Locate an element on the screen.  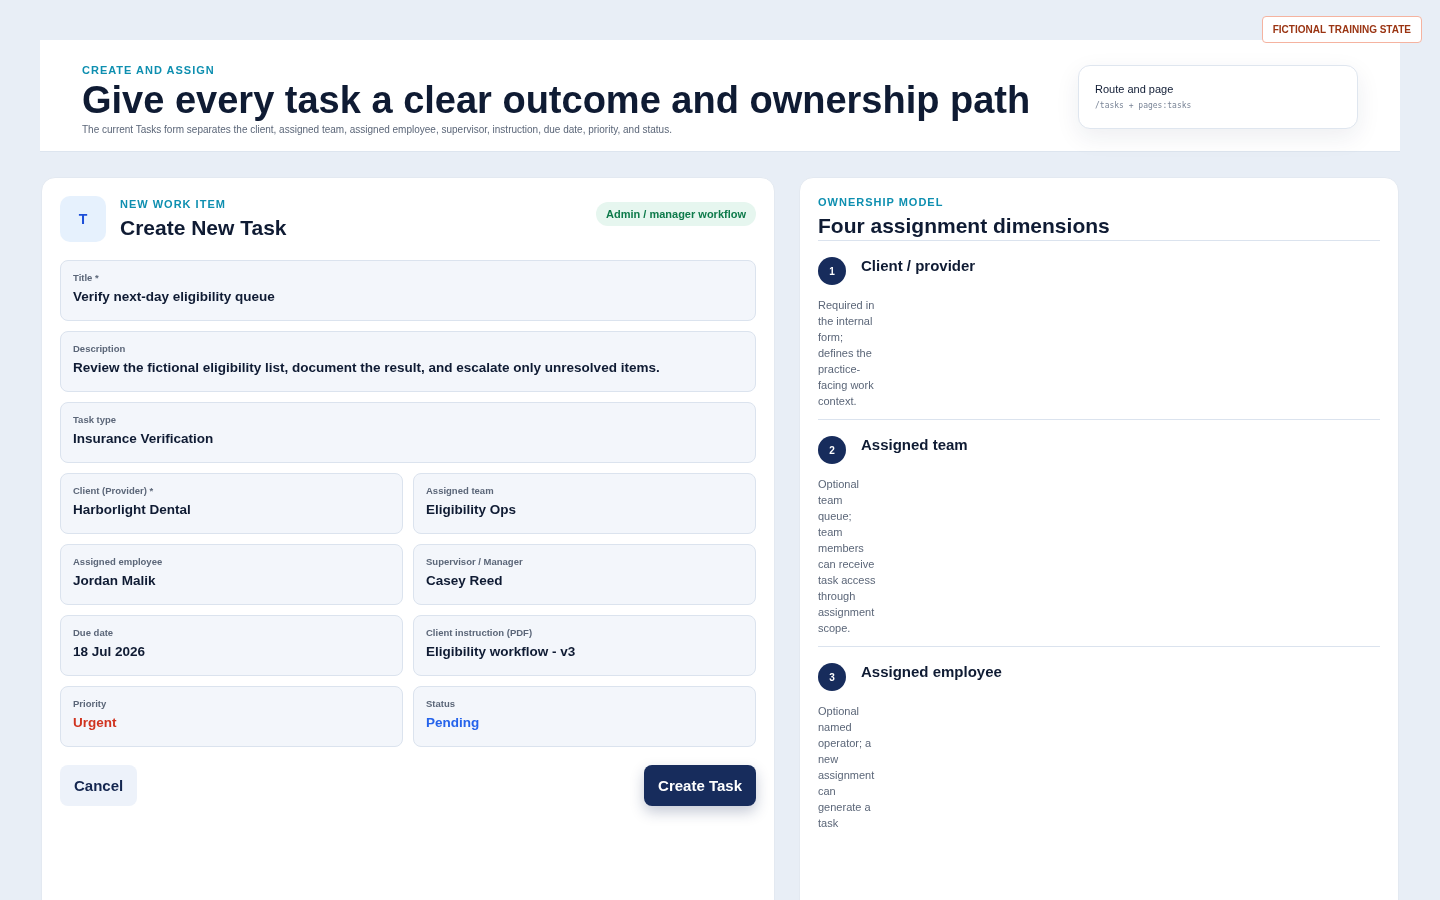
form-field: Client (Provider) * Harborlight Dental is located at coordinates (231, 503).